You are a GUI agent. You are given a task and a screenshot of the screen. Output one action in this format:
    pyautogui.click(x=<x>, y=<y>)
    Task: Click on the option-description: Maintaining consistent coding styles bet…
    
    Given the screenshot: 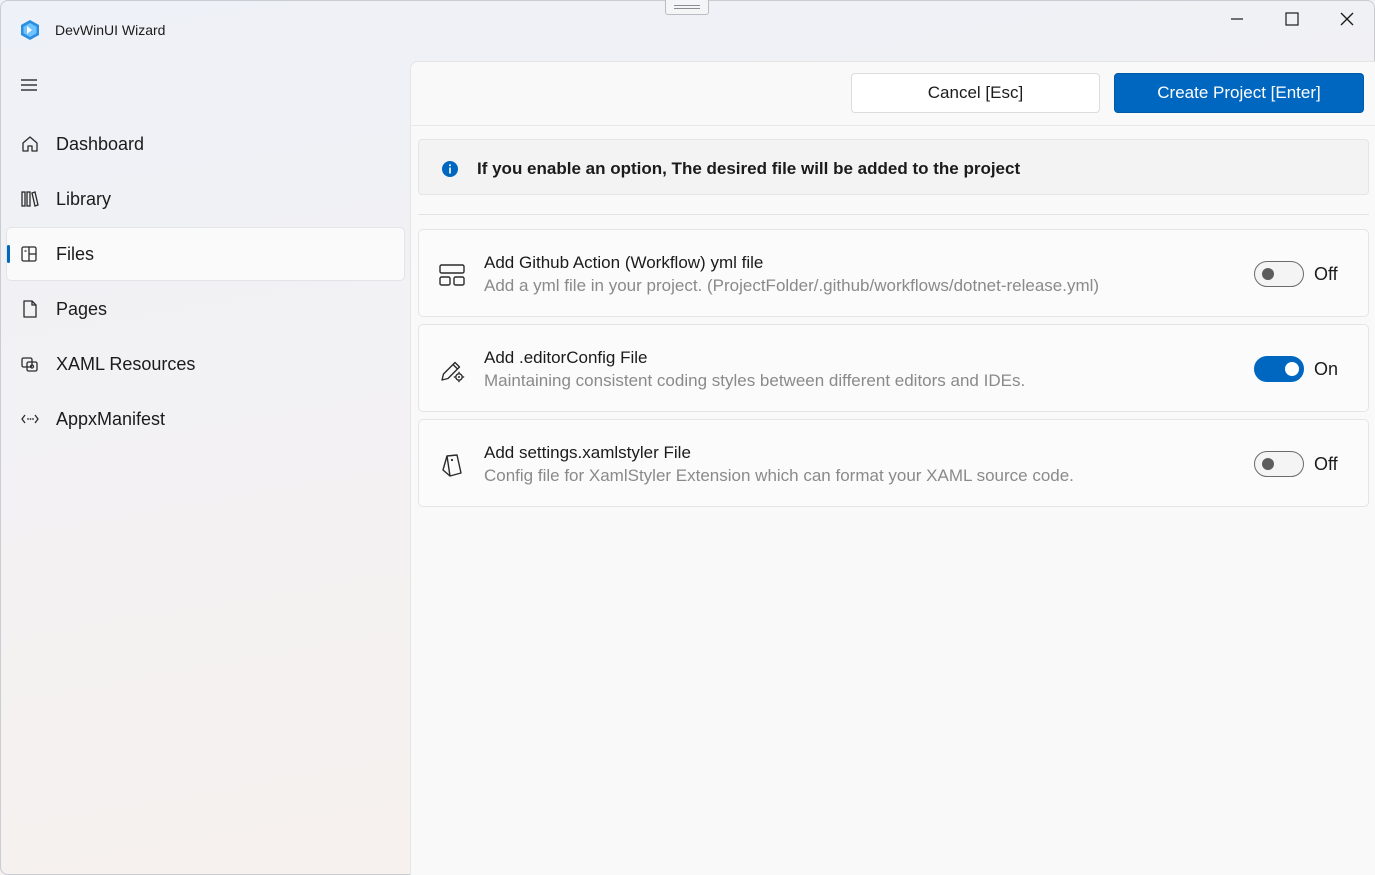 What is the action you would take?
    pyautogui.click(x=755, y=380)
    